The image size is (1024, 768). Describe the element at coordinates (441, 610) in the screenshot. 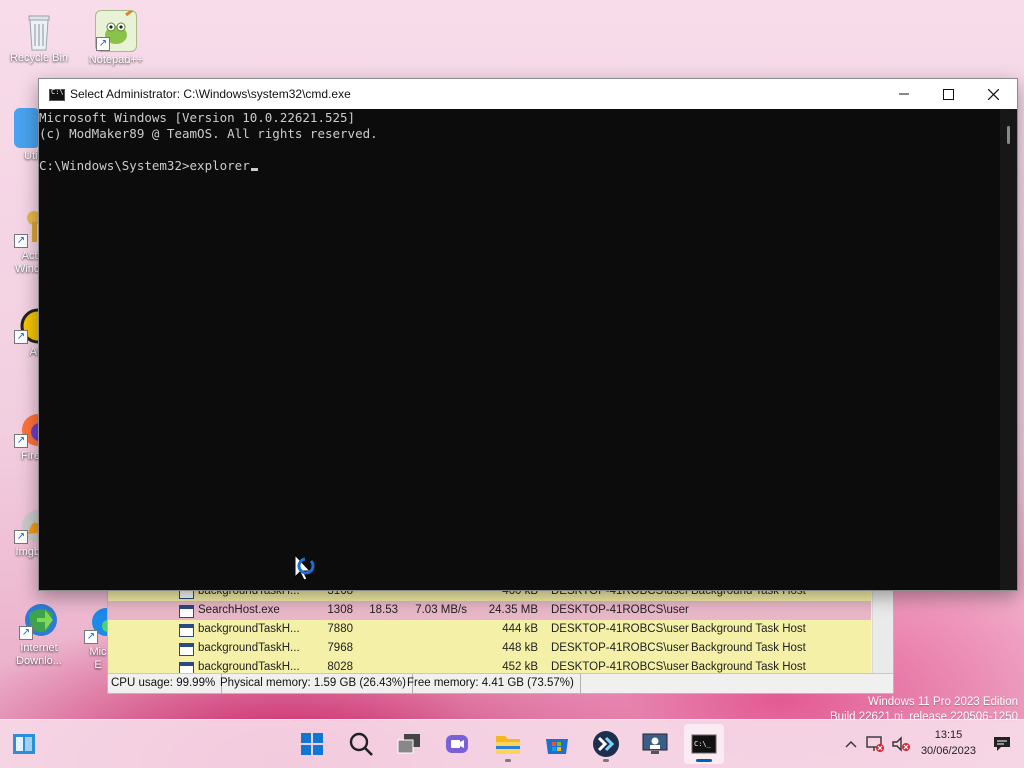

I see `process-io: 7.03 MB/s` at that location.